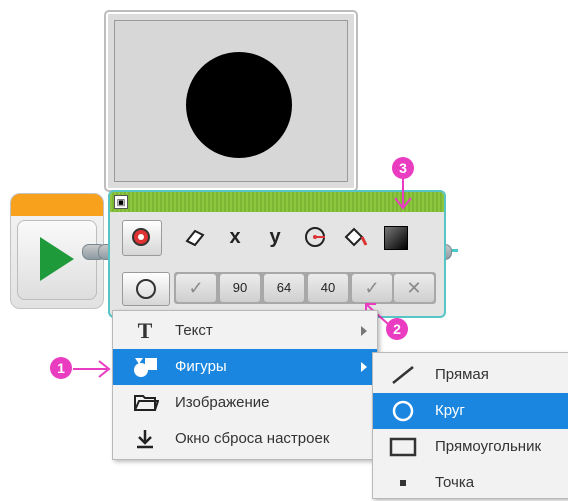 This screenshot has height=501, width=568. What do you see at coordinates (395, 237) in the screenshot?
I see `color-icon` at bounding box center [395, 237].